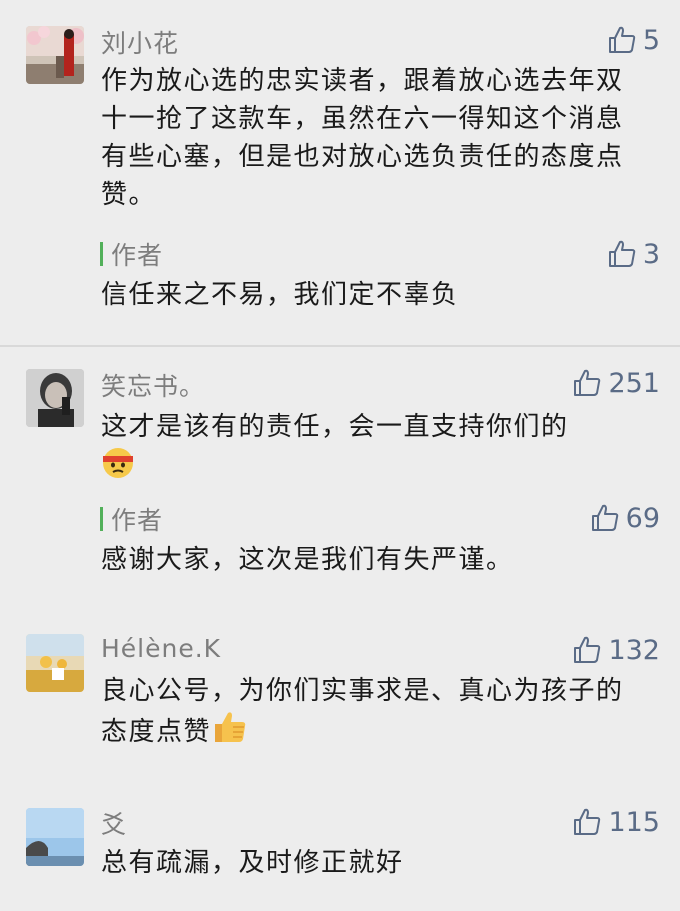 This screenshot has height=911, width=680. I want to click on comment-text-block: 良心公号，为你们实事求是、真心为孩子的态度点赞, so click(373, 713).